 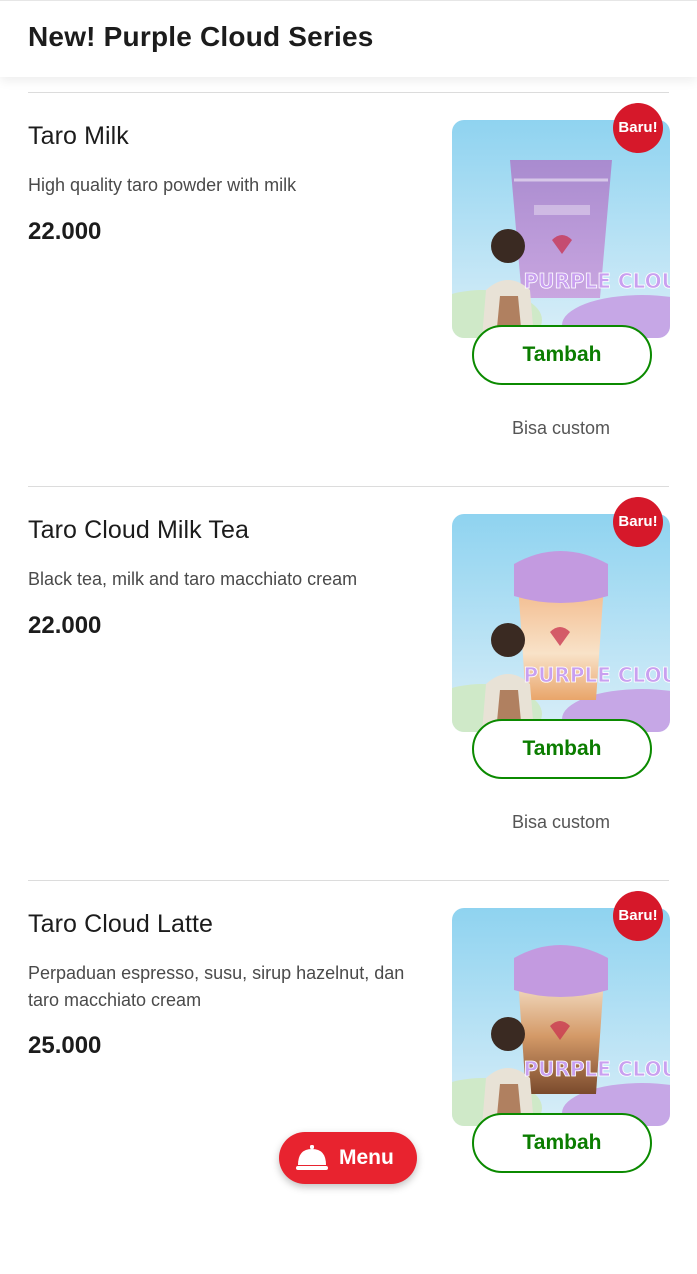 I want to click on item-description: High quality taro powder with milk, so click(x=162, y=185).